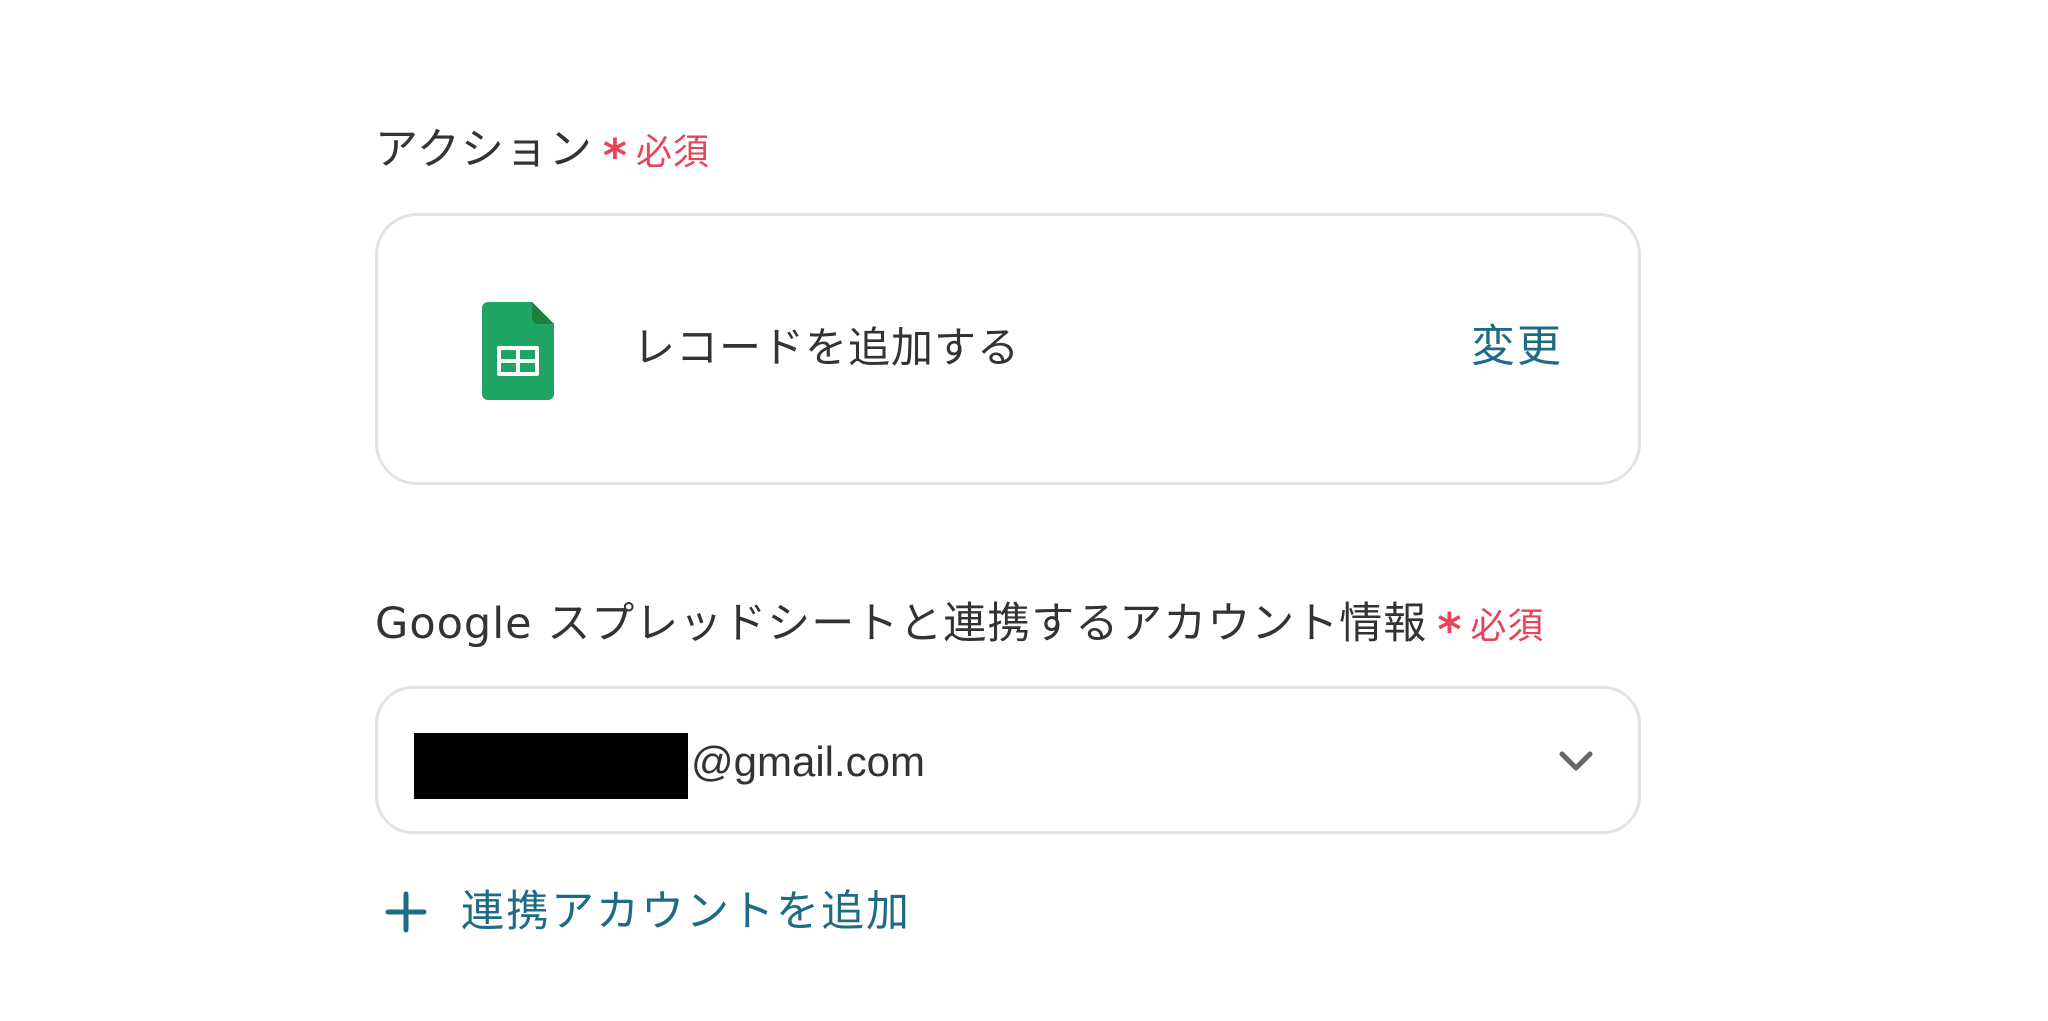 This screenshot has width=2048, height=1021. Describe the element at coordinates (808, 761) in the screenshot. I see `account-email-domain: @gmail.com` at that location.